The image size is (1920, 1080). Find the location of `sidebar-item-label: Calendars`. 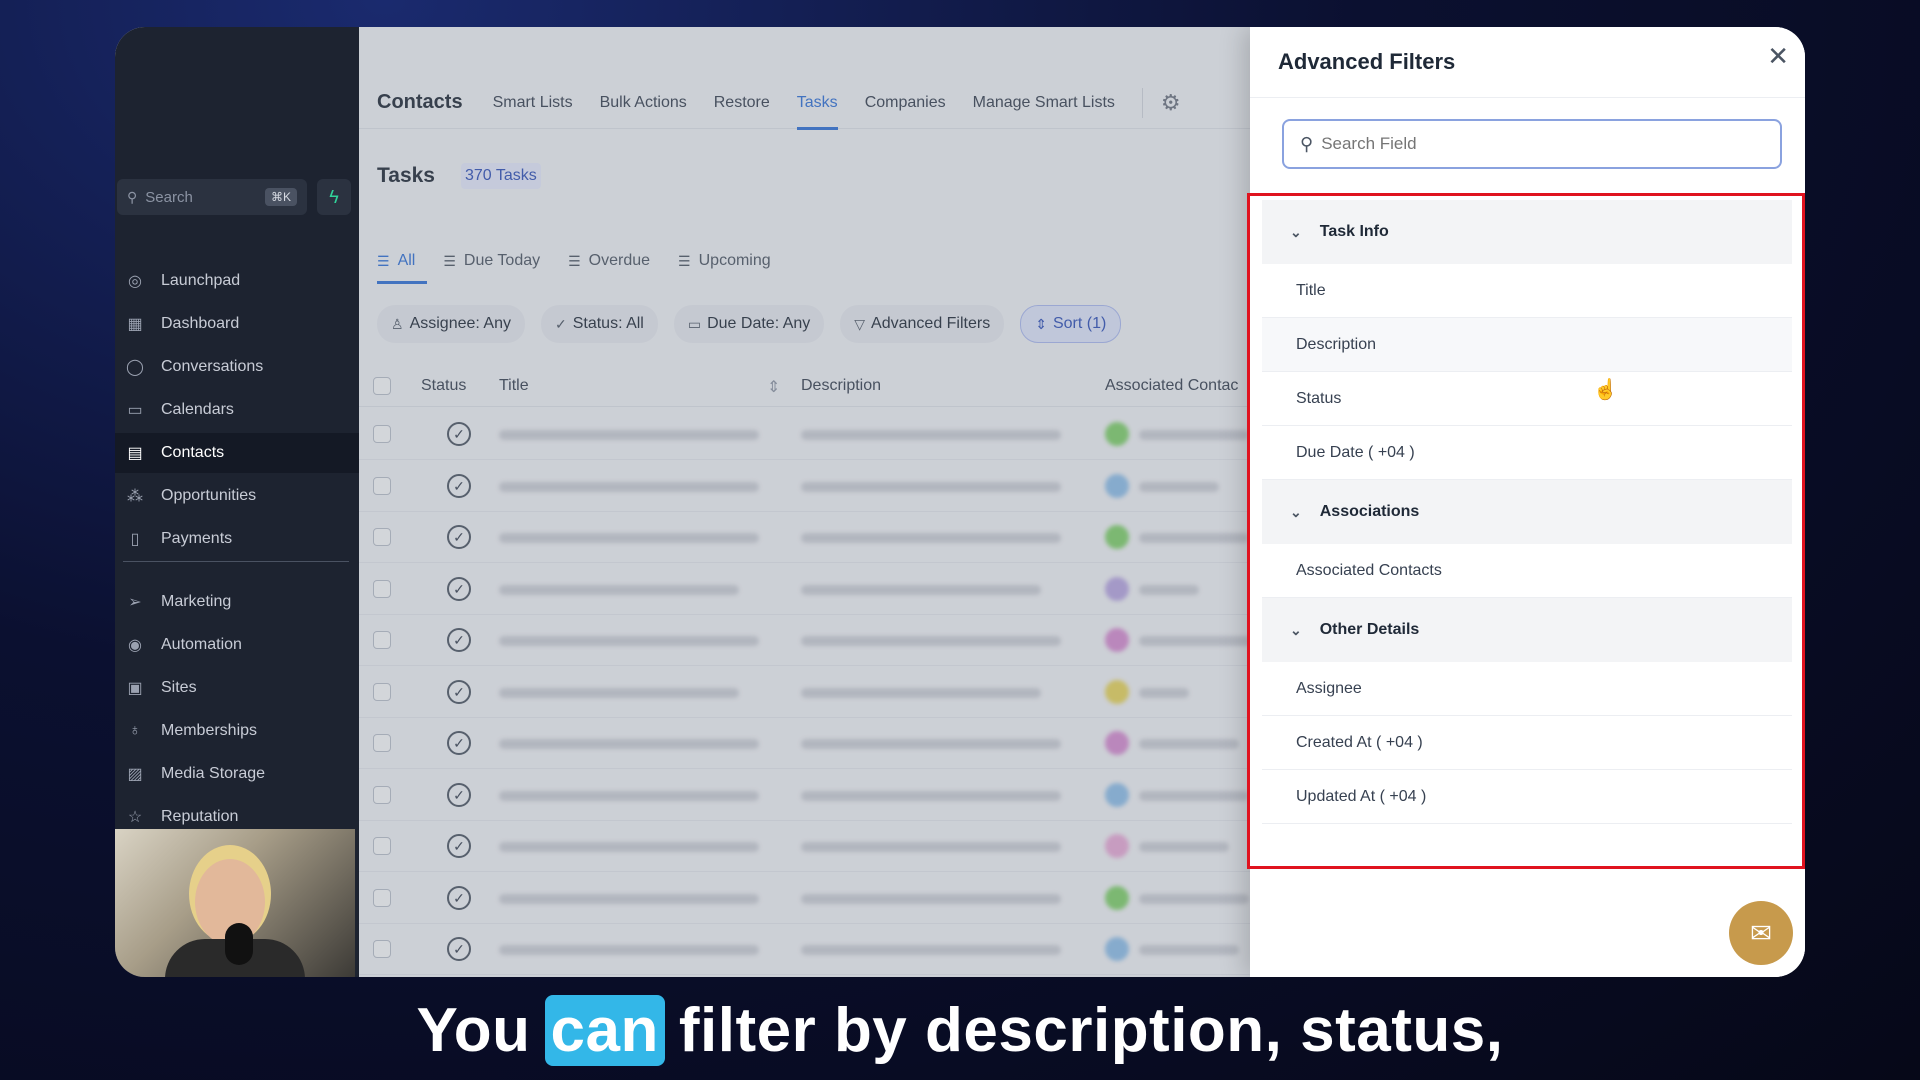

sidebar-item-label: Calendars is located at coordinates (197, 409).